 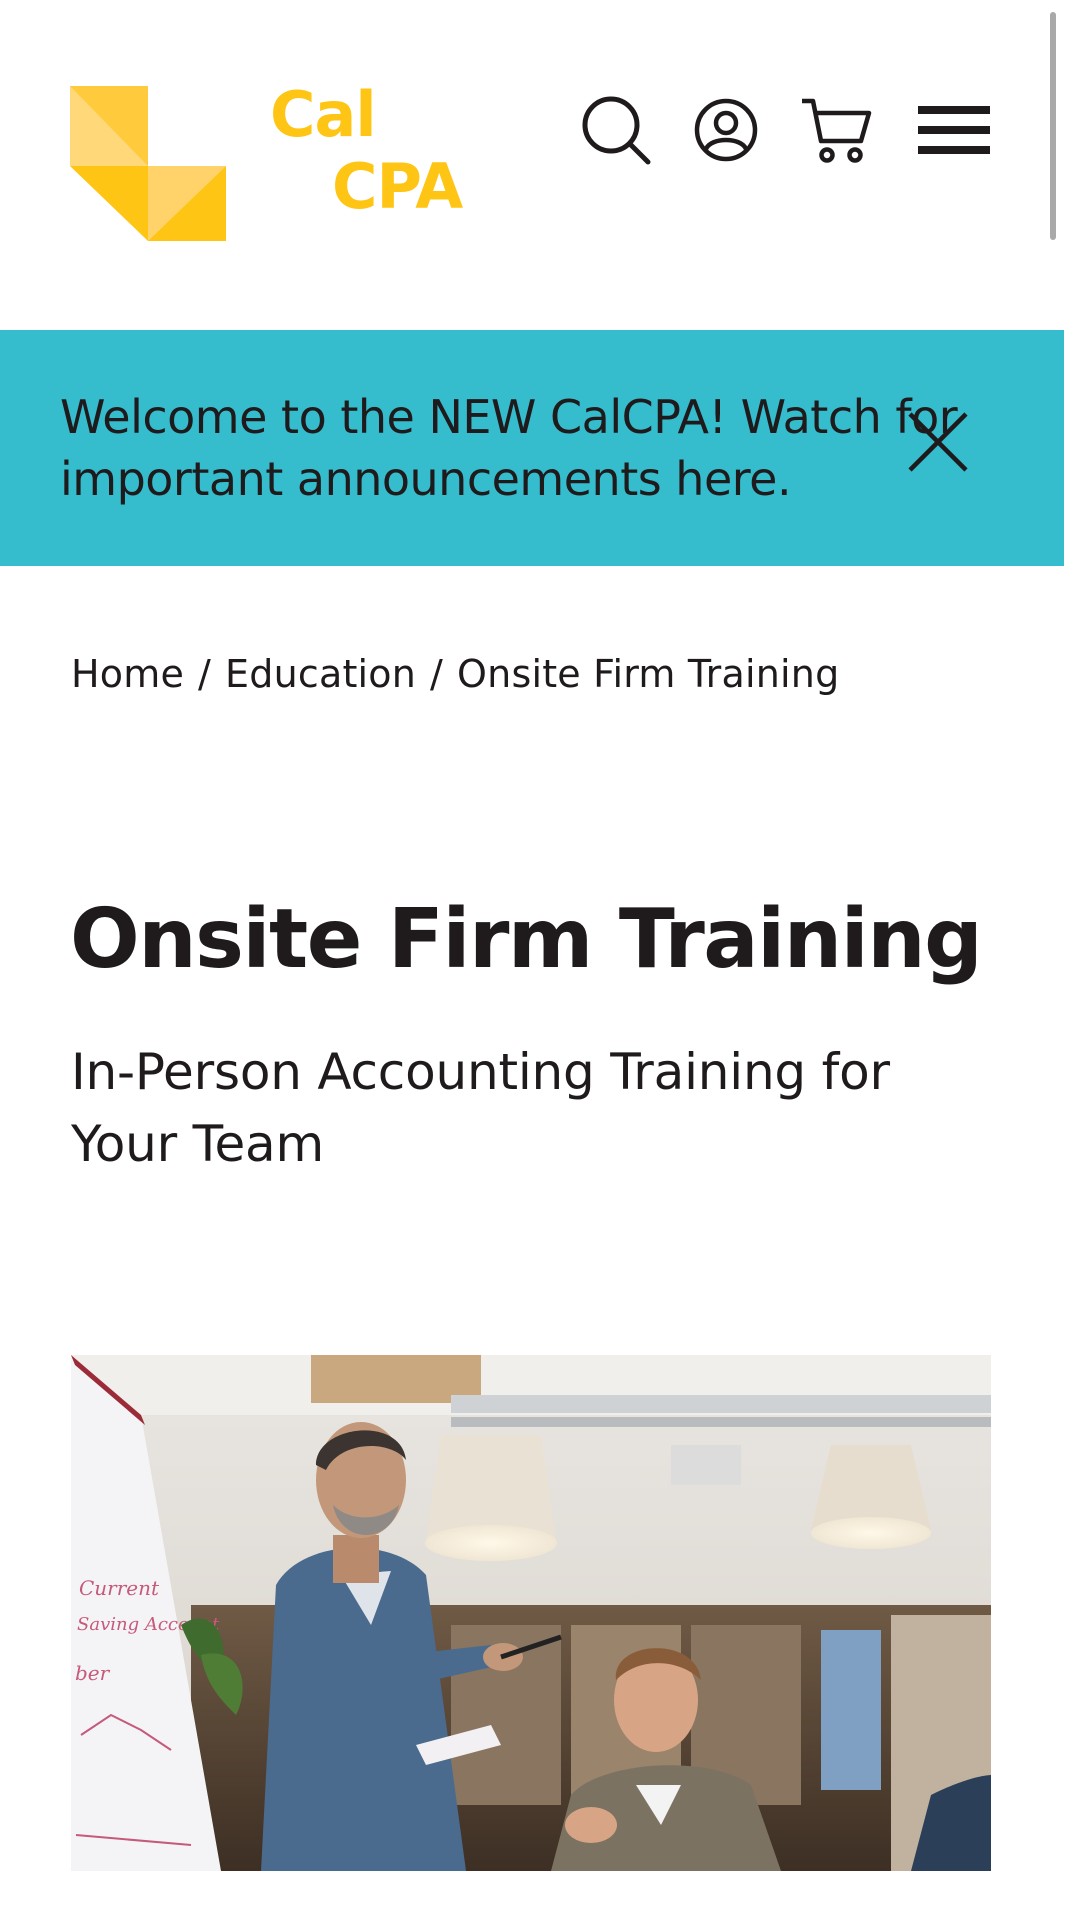 What do you see at coordinates (119, 1588) in the screenshot?
I see `whiteboard-text: Current` at bounding box center [119, 1588].